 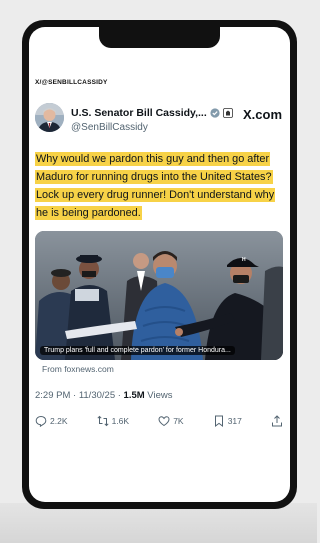 What do you see at coordinates (109, 127) in the screenshot?
I see `author-handle: @SenBillCassidy` at bounding box center [109, 127].